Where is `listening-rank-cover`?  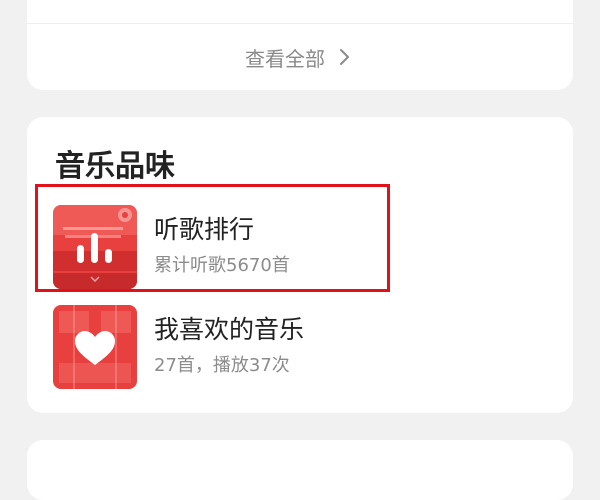 listening-rank-cover is located at coordinates (95, 247).